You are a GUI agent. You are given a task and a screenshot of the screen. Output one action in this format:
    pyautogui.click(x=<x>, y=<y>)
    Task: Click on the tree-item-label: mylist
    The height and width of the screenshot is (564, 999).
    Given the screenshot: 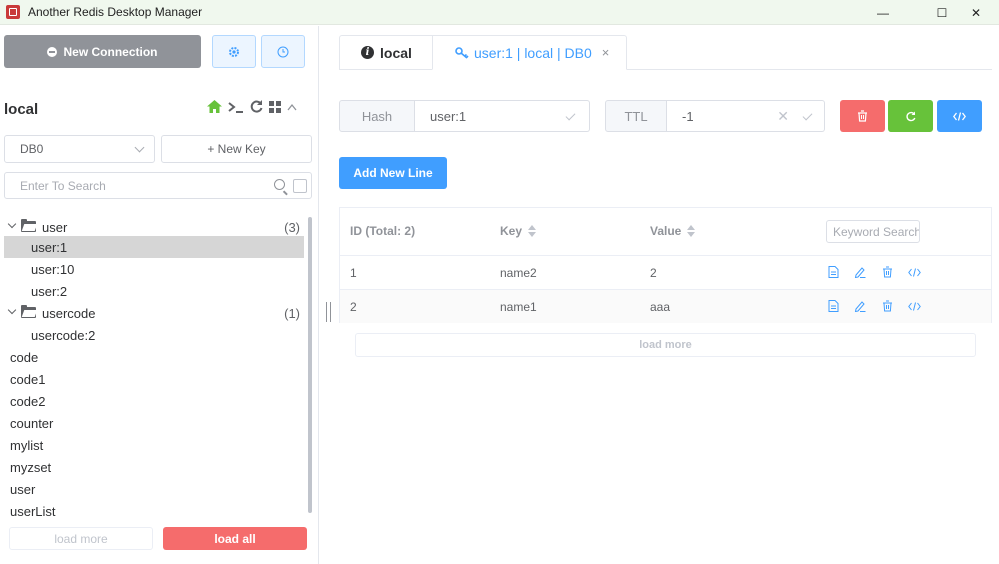 What is the action you would take?
    pyautogui.click(x=27, y=445)
    